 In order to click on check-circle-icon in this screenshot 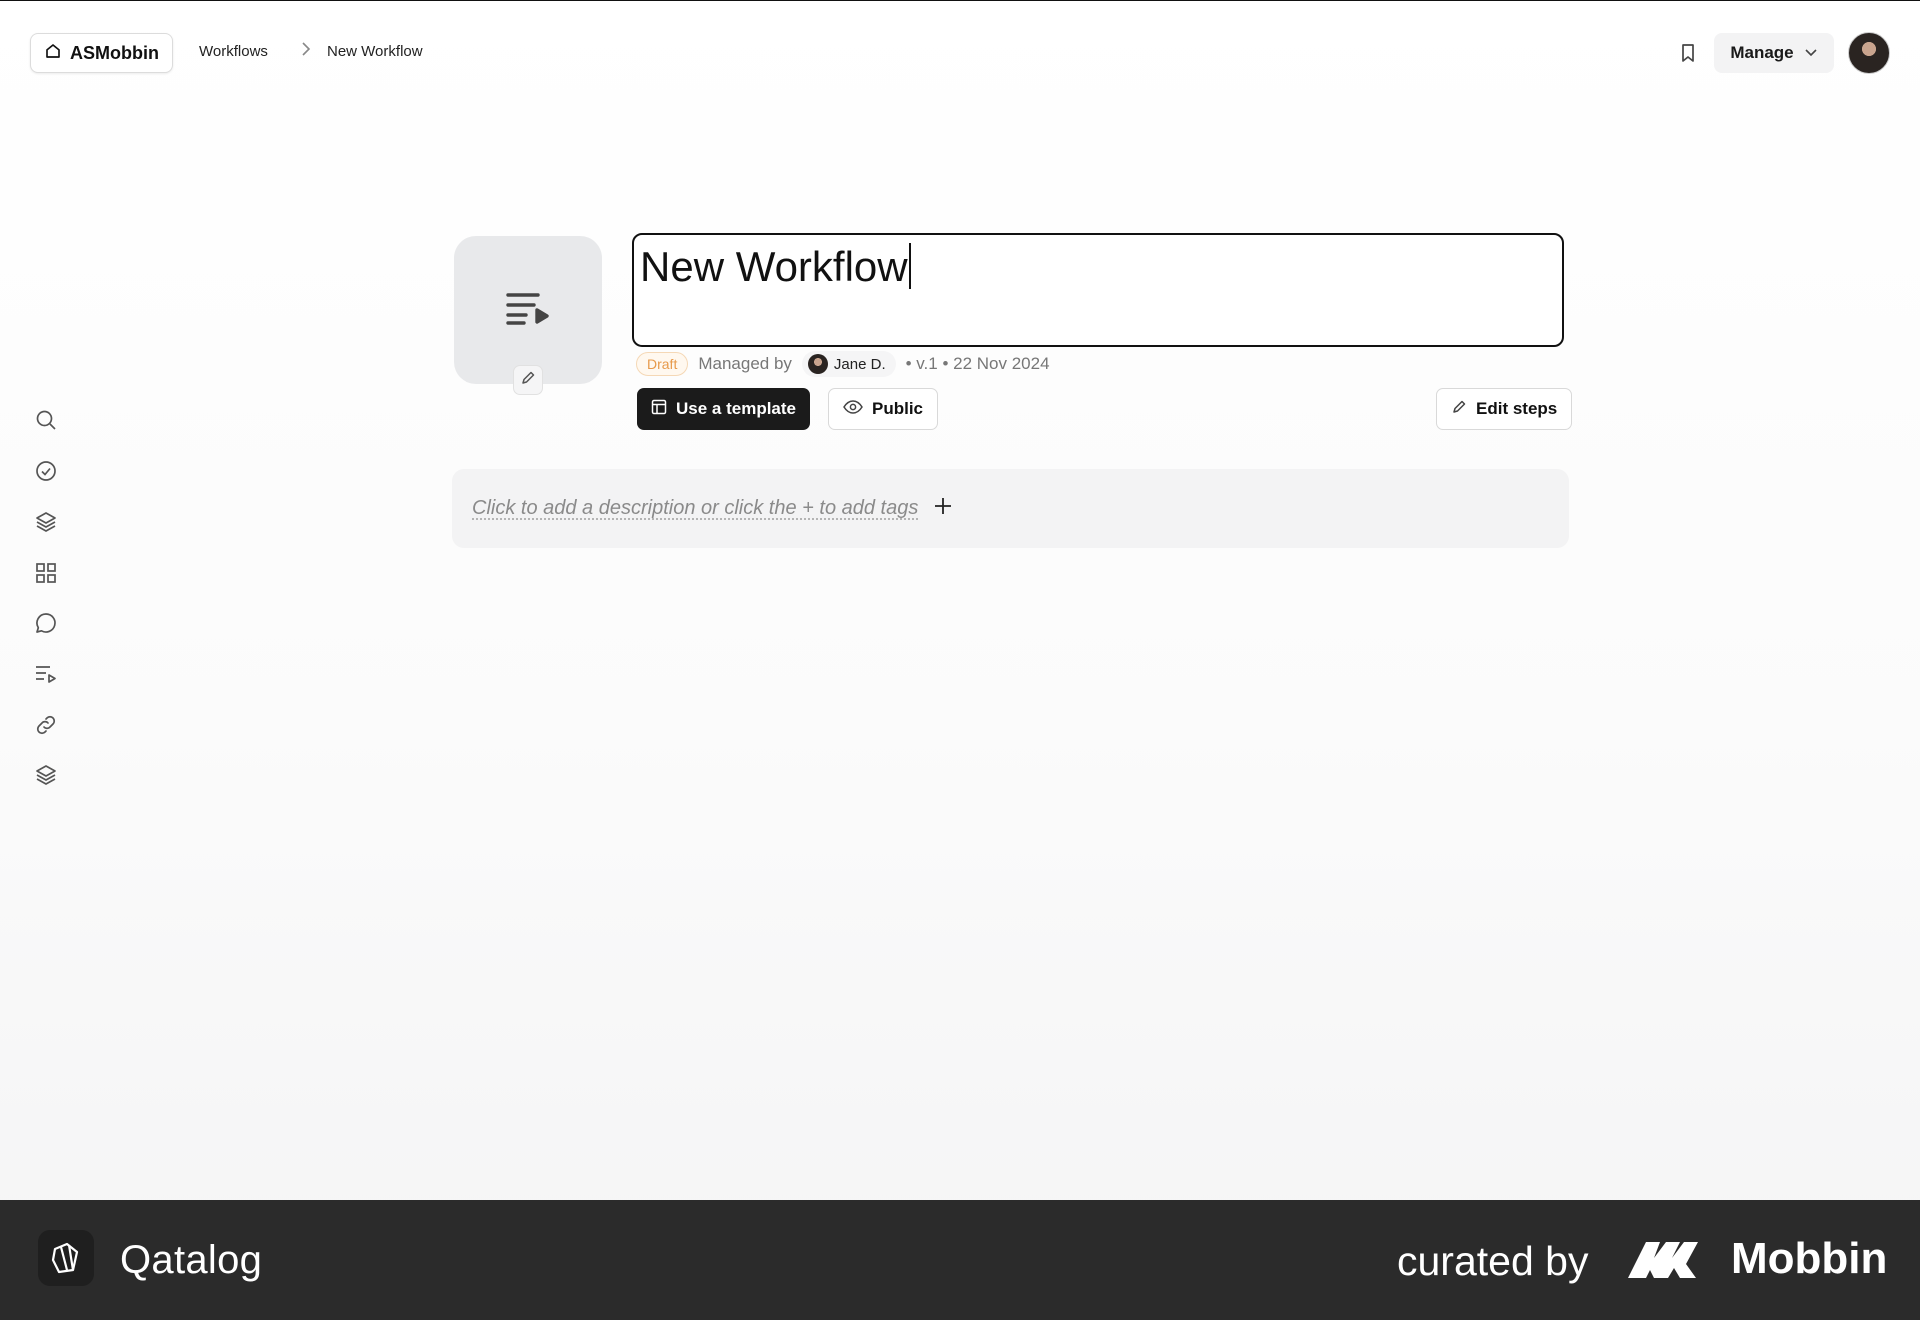, I will do `click(46, 471)`.